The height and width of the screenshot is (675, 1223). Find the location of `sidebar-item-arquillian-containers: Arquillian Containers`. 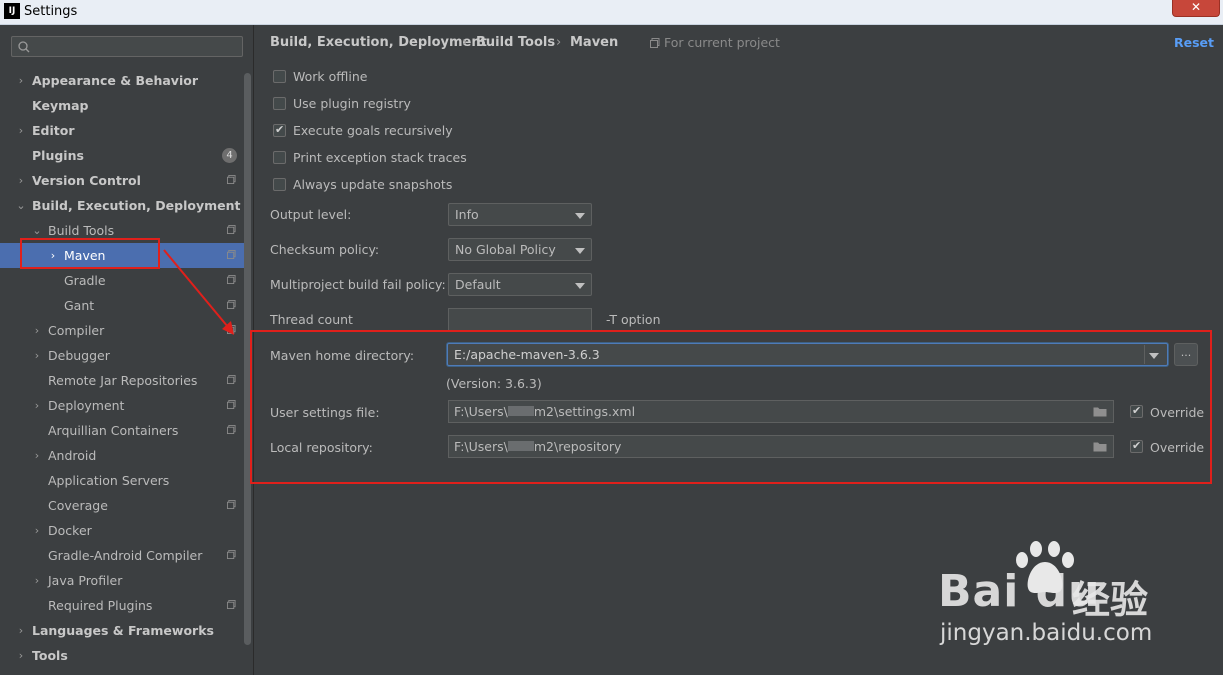

sidebar-item-arquillian-containers: Arquillian Containers is located at coordinates (122, 430).